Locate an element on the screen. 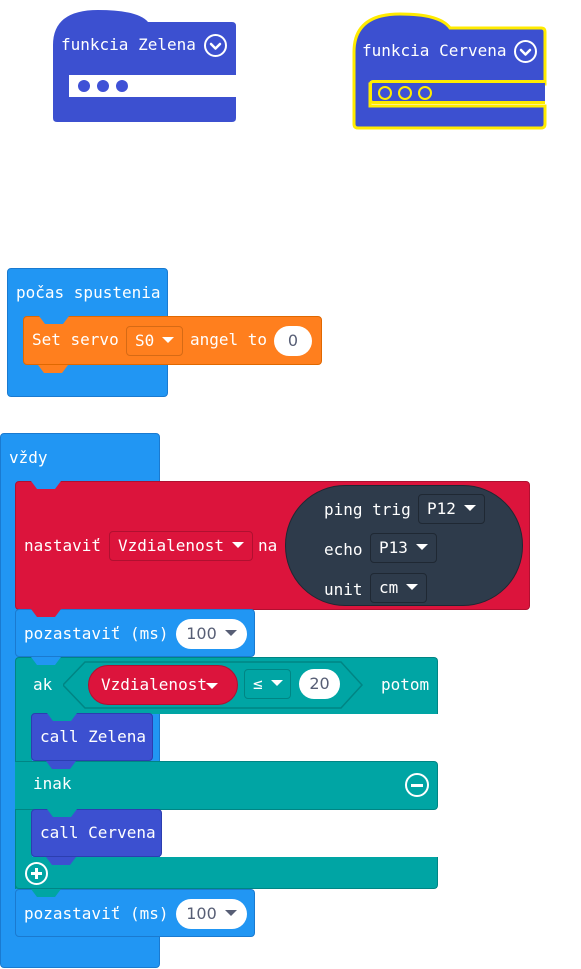 The width and height of the screenshot is (581, 969). call-zelena-block: call Zelena is located at coordinates (92, 737).